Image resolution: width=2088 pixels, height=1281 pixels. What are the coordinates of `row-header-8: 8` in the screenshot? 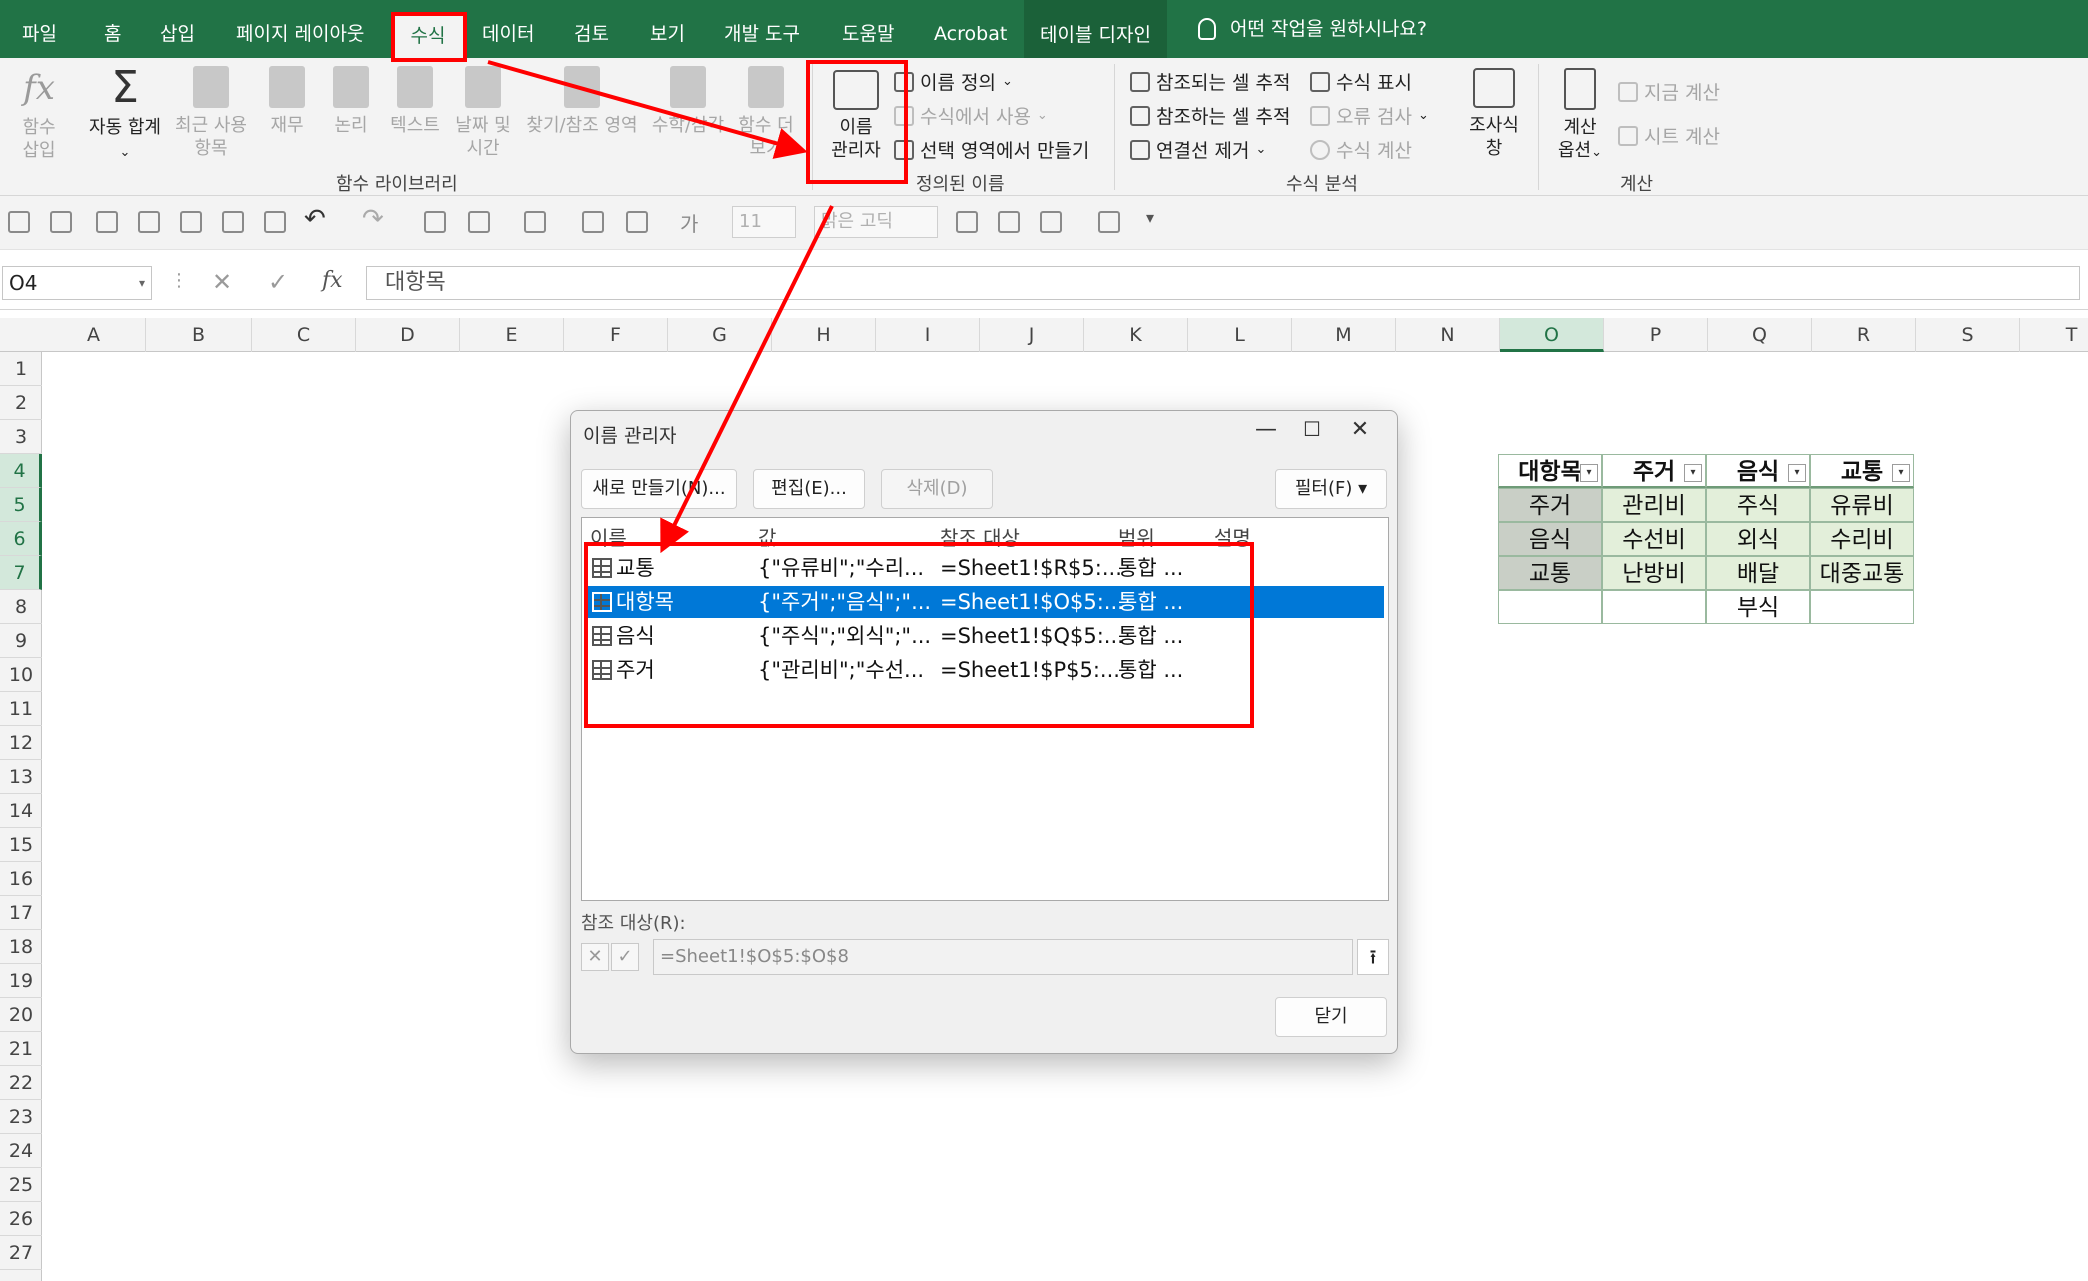 It's located at (21, 607).